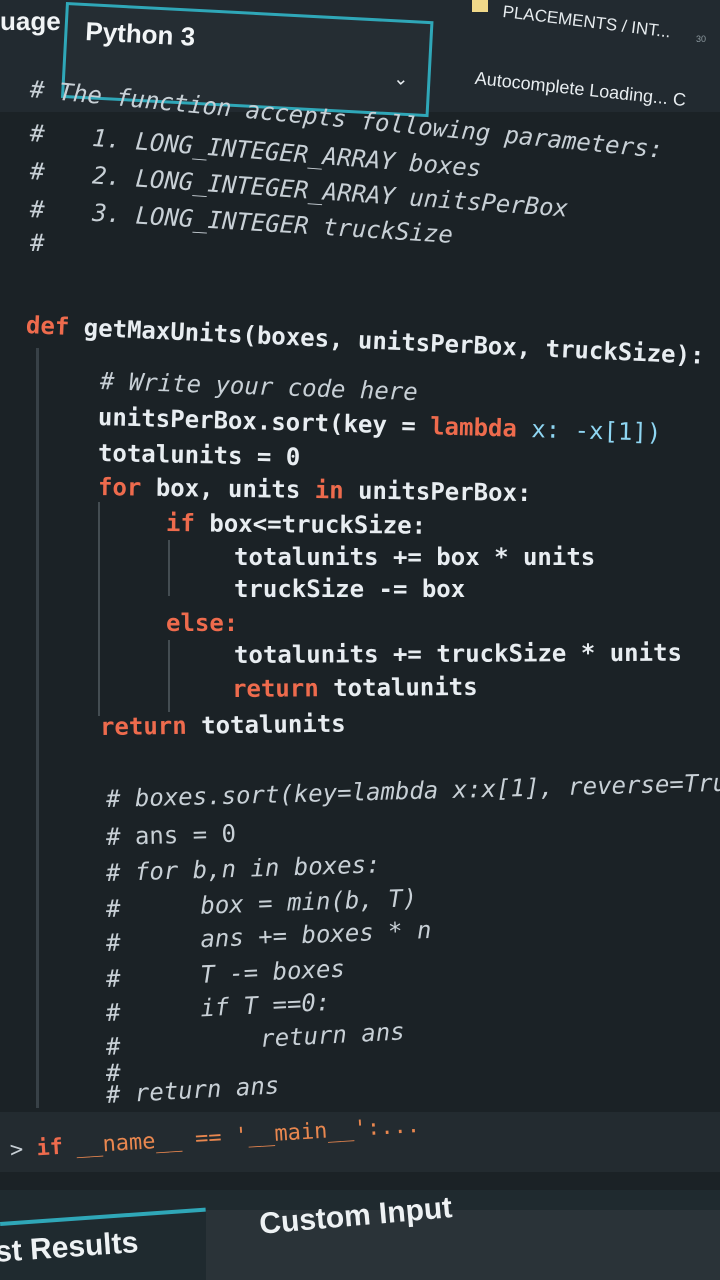  Describe the element at coordinates (308, 902) in the screenshot. I see `comment-text: box = min(b, T)` at that location.